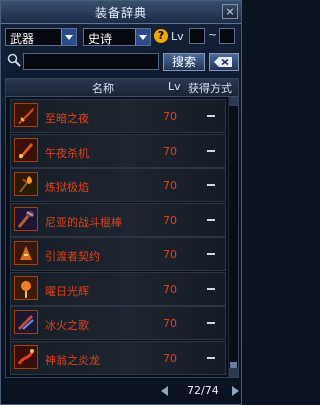  I want to click on header-level: Lv, so click(174, 86).